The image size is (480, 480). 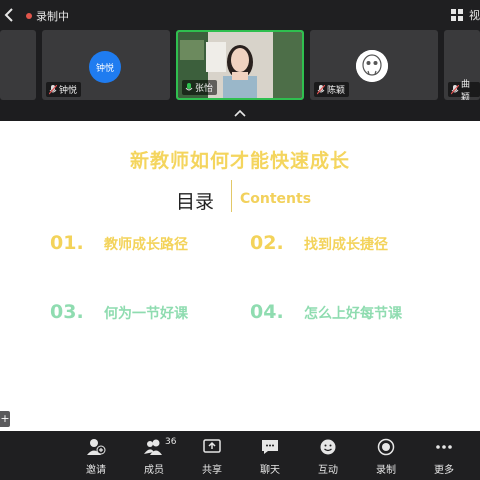 I want to click on toc-label: 何为一节好课, so click(x=146, y=314).